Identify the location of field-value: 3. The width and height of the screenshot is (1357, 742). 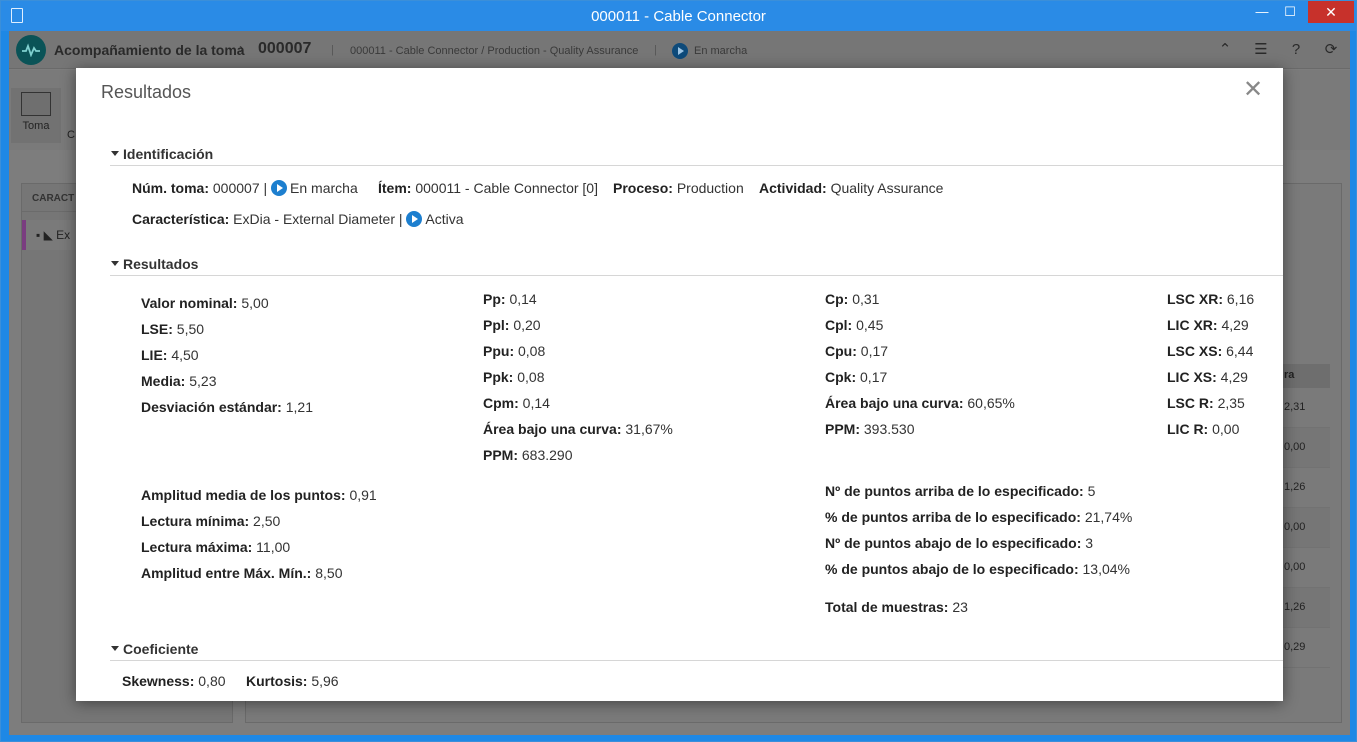
(1089, 543).